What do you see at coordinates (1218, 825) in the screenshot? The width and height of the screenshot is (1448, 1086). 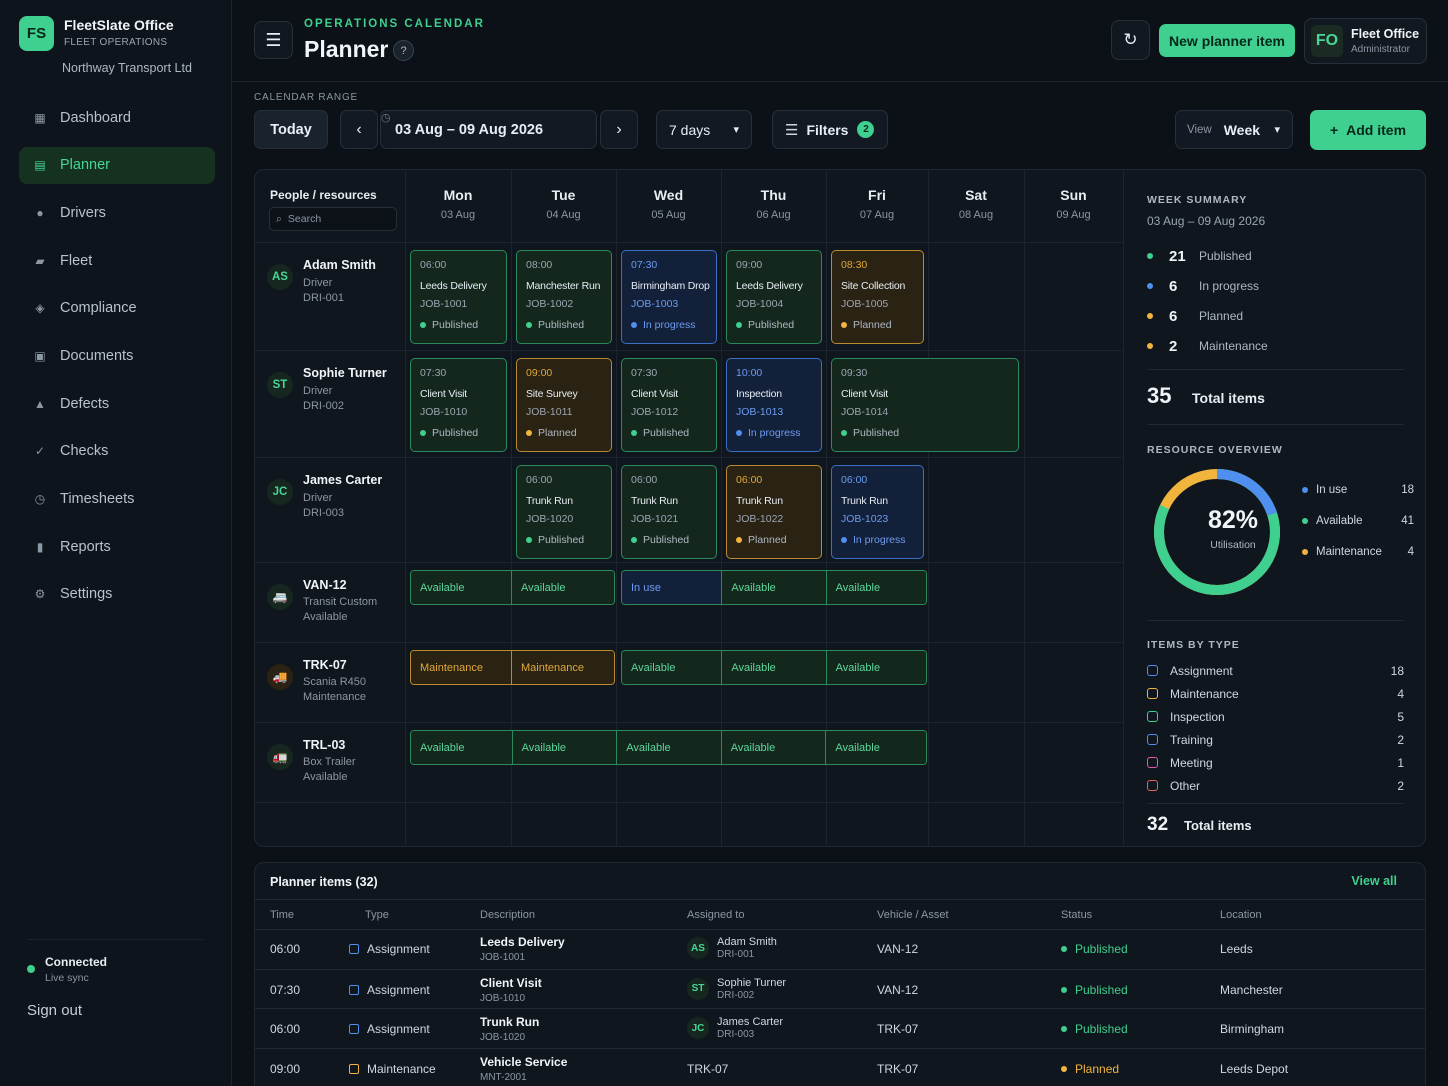 I see `types-total-label: Total items` at bounding box center [1218, 825].